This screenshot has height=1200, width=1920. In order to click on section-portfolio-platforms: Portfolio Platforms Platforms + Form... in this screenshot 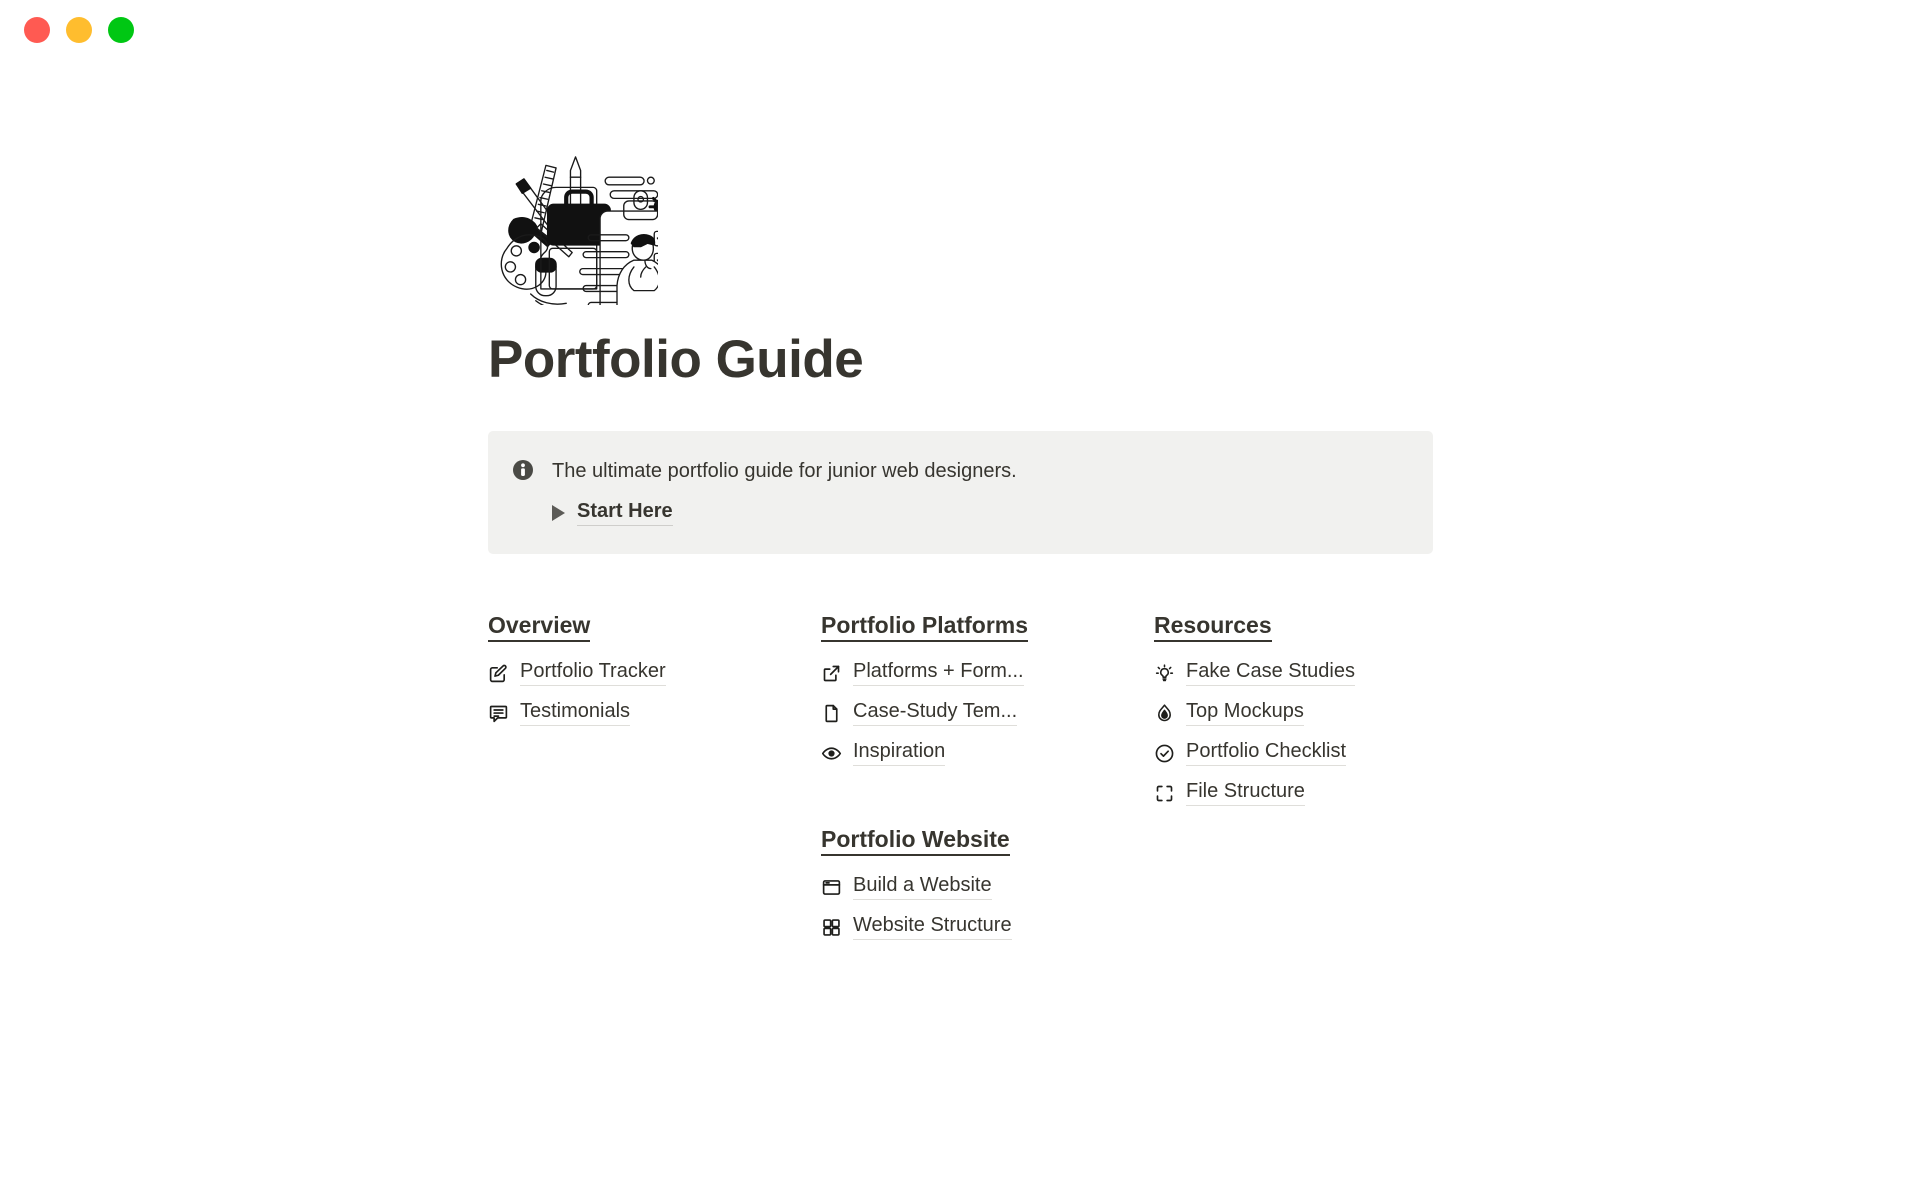, I will do `click(958, 689)`.